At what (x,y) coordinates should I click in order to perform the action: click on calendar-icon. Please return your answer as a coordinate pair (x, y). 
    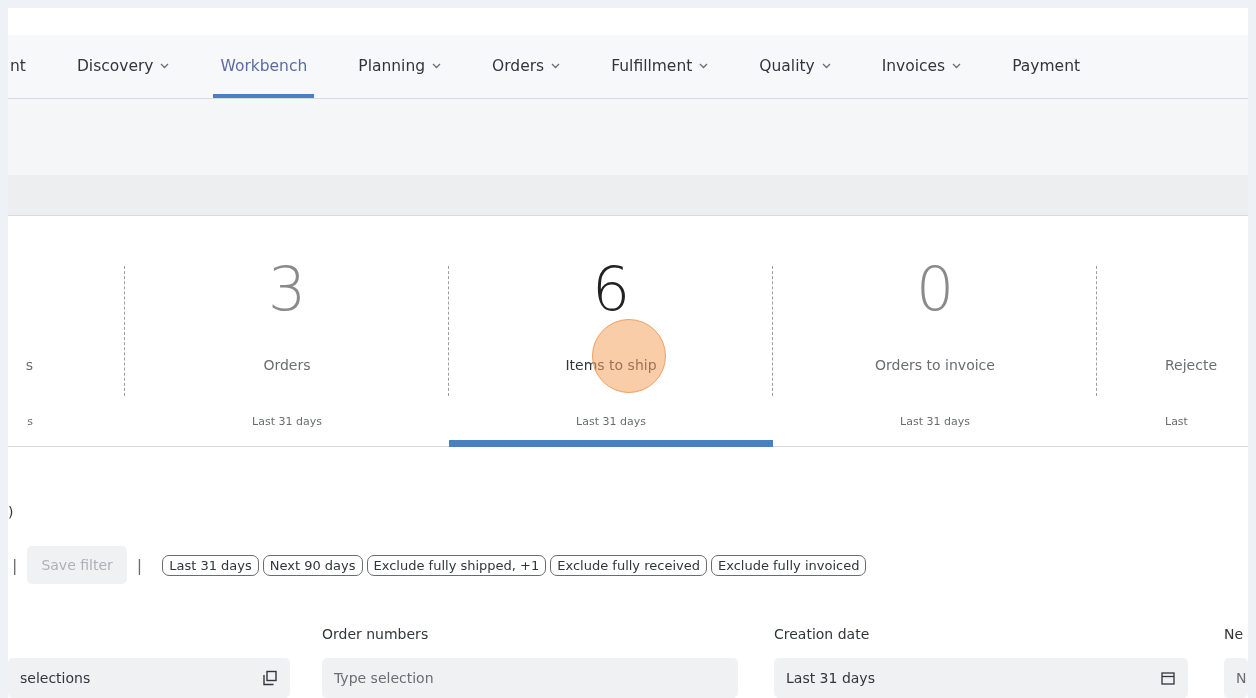
    Looking at the image, I should click on (1168, 678).